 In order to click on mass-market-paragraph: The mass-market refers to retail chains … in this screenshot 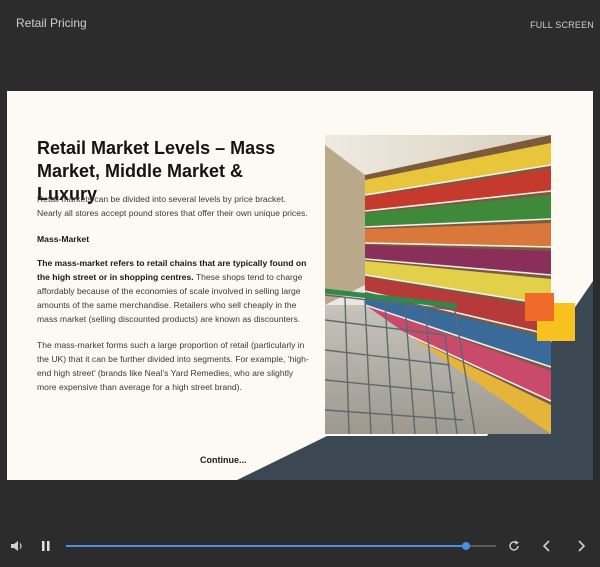, I will do `click(173, 291)`.